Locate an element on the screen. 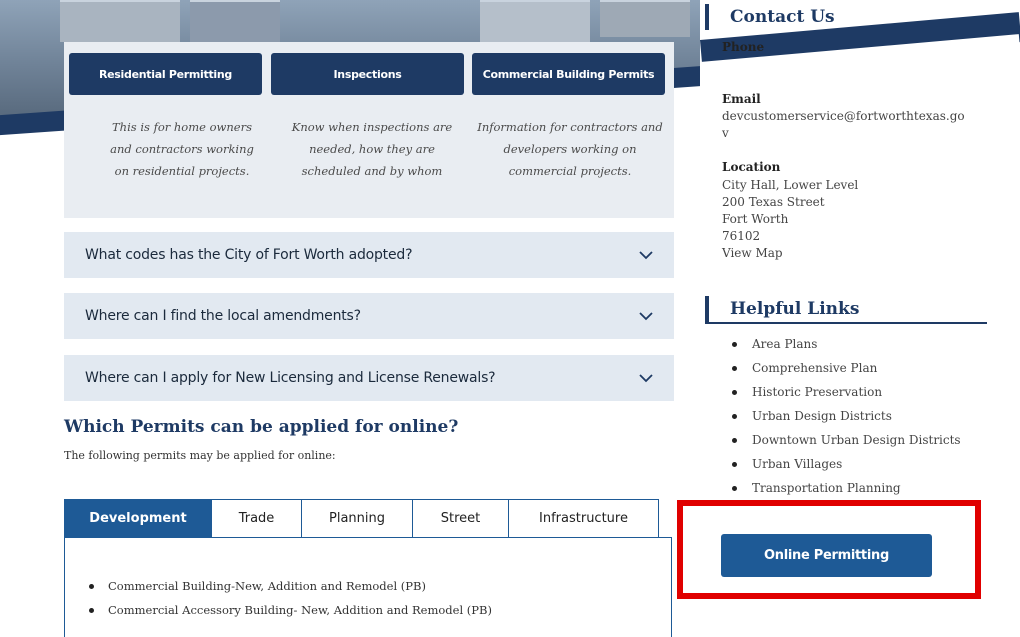  helpful-link: Comprehensive Plan is located at coordinates (845, 372).